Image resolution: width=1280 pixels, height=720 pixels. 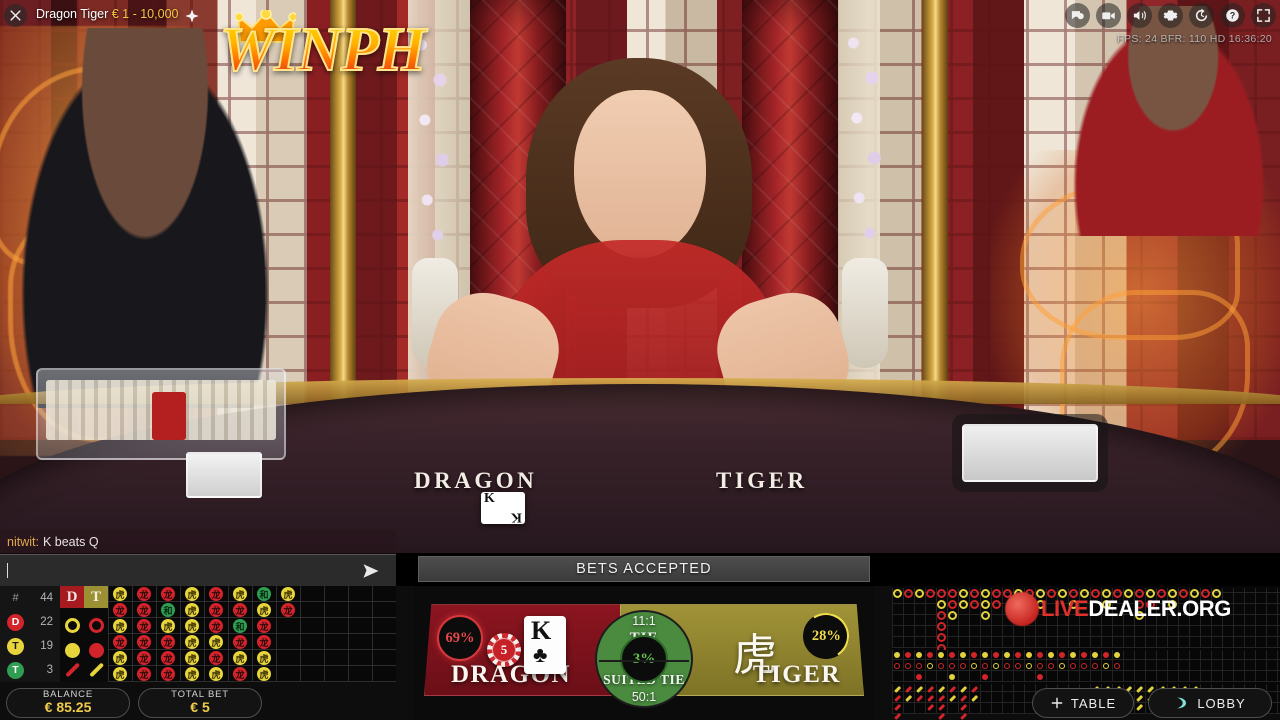 I want to click on lobby-button: LOBBY, so click(x=1210, y=703).